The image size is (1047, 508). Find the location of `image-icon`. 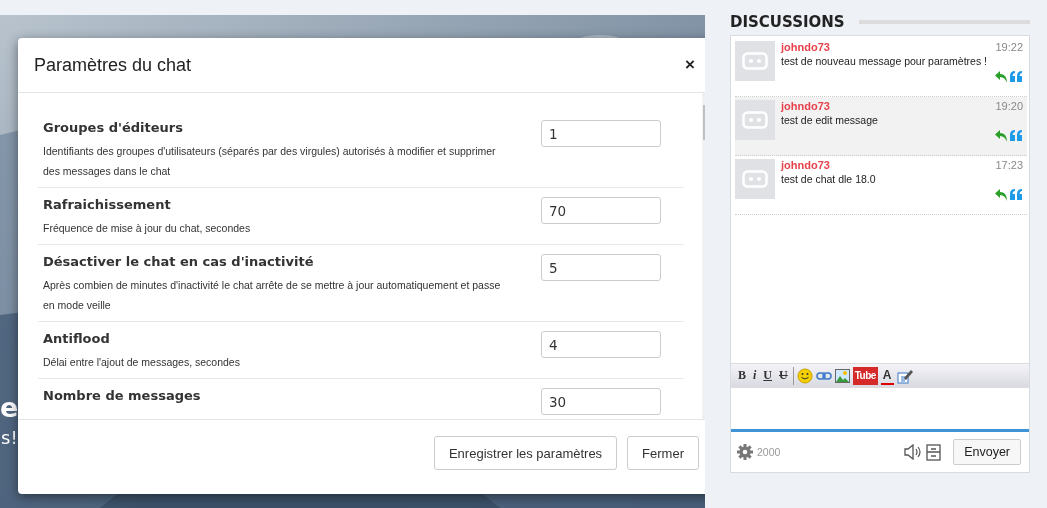

image-icon is located at coordinates (842, 375).